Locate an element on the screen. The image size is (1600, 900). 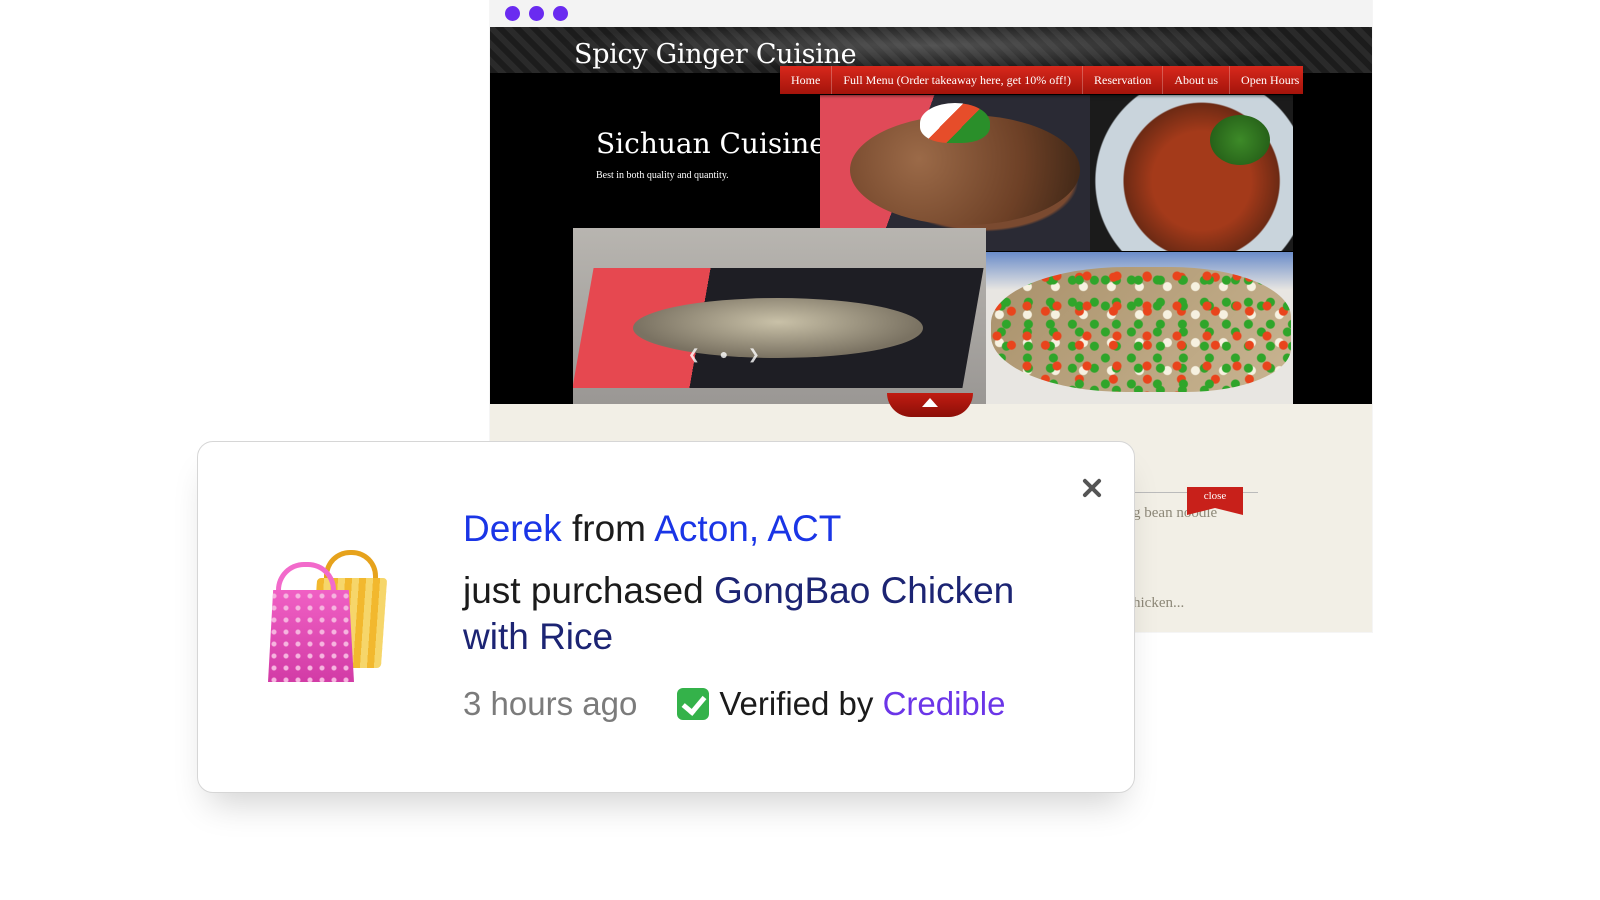
shopping-bags-icon is located at coordinates (327, 615).